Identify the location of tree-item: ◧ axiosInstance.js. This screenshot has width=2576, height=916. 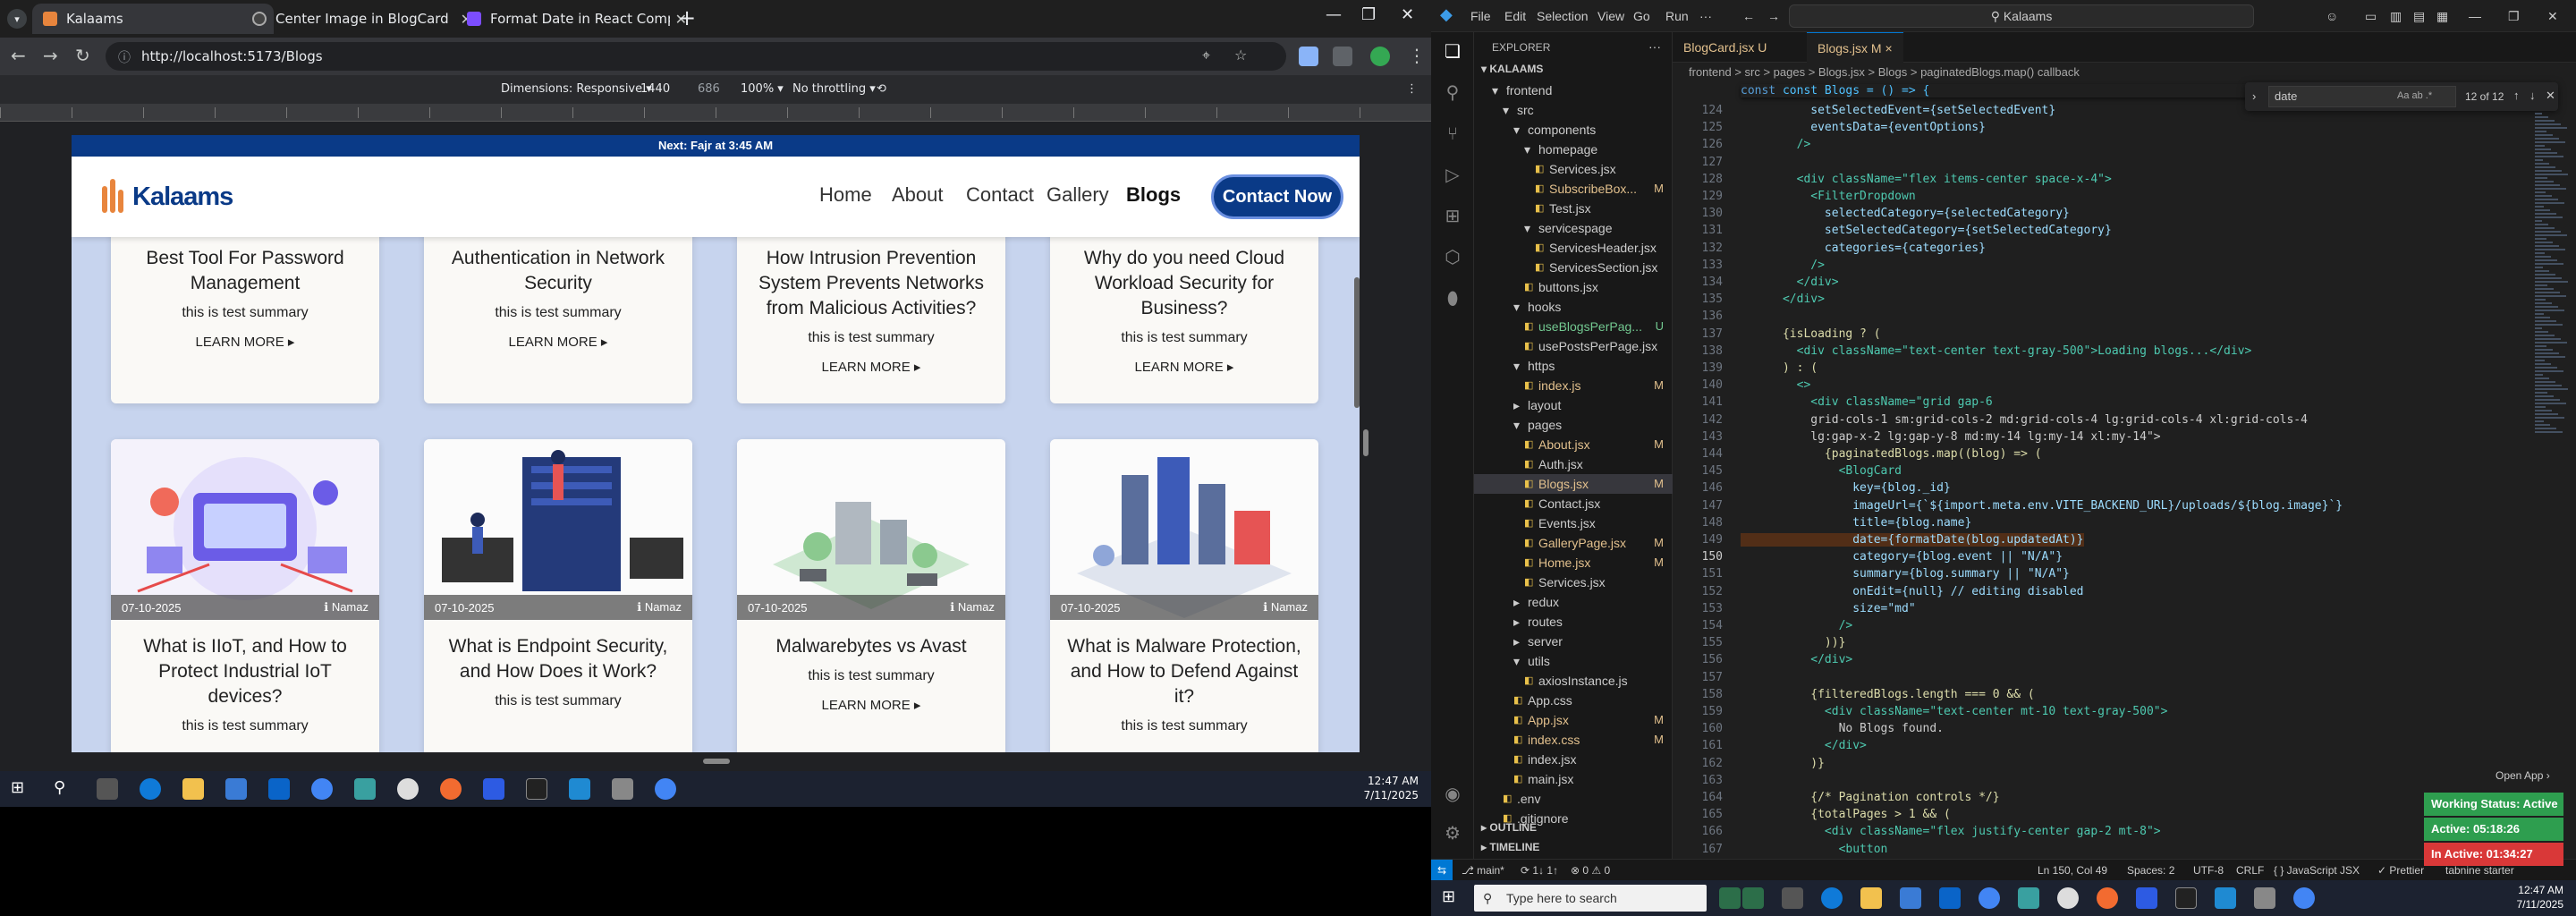
(1573, 681).